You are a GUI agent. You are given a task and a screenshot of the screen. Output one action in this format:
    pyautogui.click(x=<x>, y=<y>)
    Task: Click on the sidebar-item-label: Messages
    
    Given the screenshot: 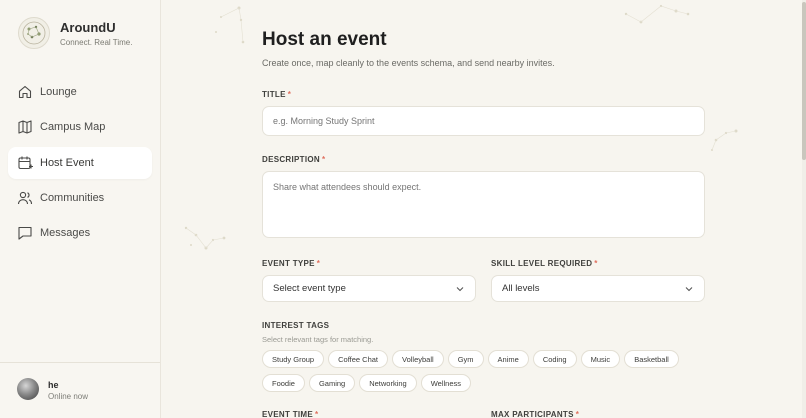 What is the action you would take?
    pyautogui.click(x=65, y=233)
    